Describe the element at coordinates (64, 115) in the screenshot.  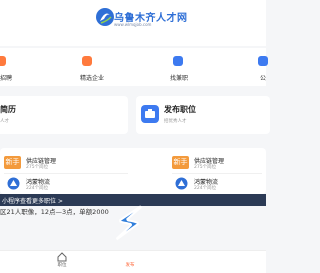
I see `resume-card: 简历 人才` at that location.